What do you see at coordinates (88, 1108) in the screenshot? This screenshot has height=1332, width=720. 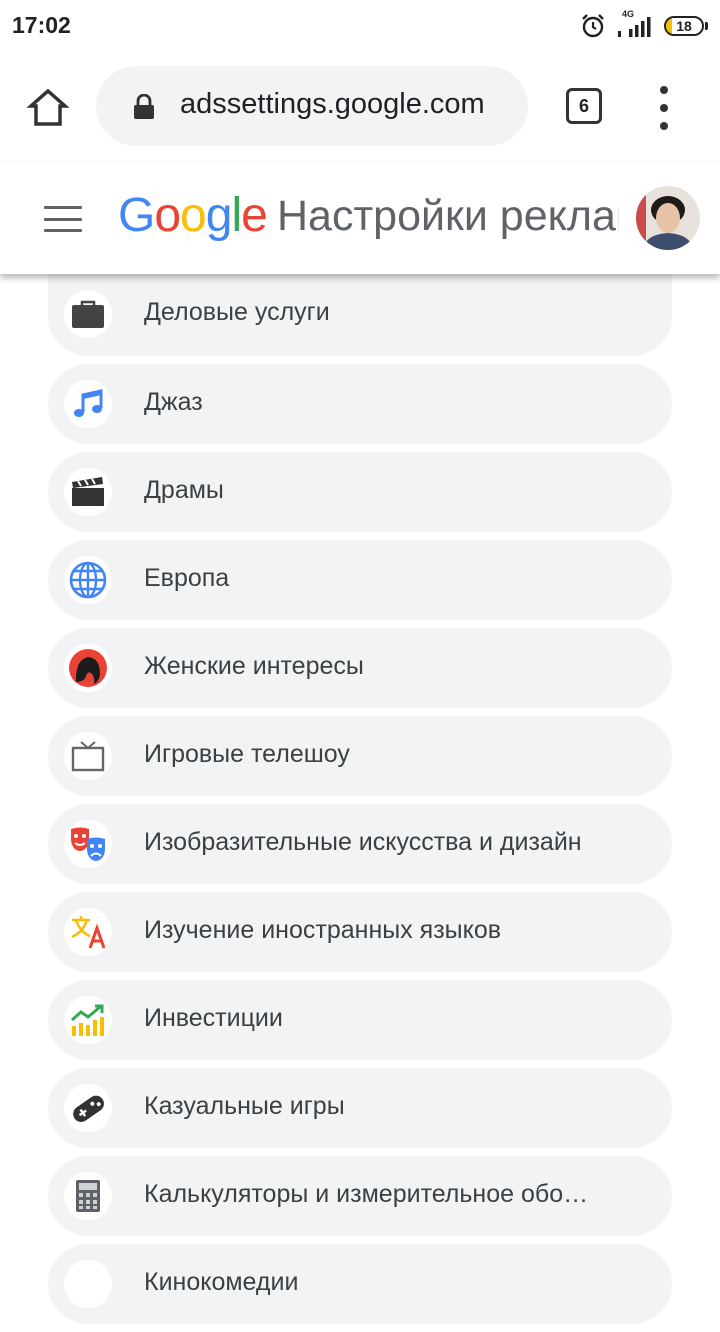 I see `gamepad-icon` at bounding box center [88, 1108].